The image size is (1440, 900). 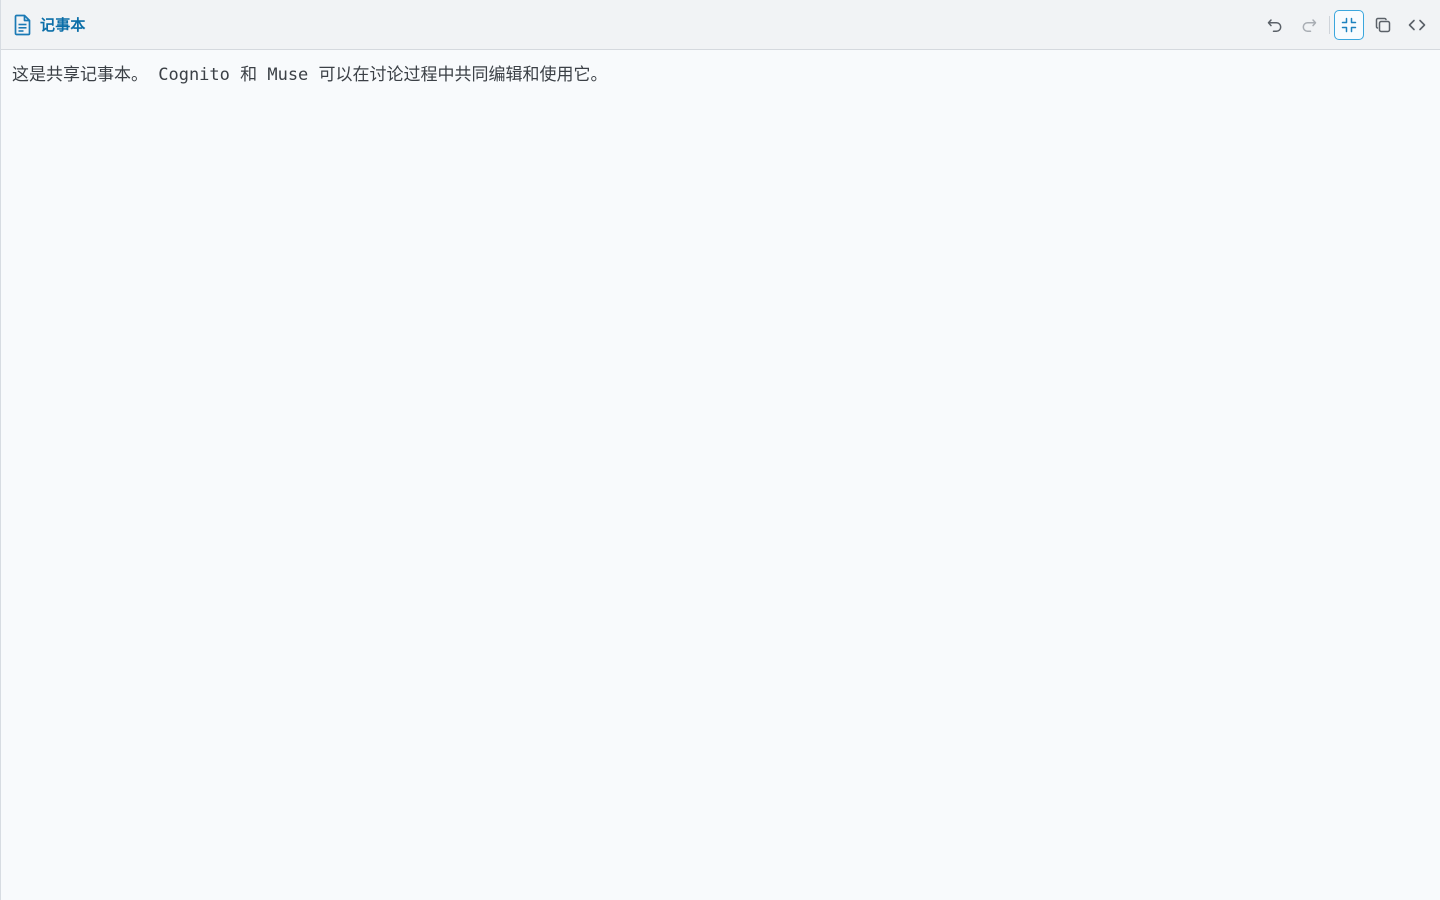 I want to click on collapse-button, so click(x=1349, y=25).